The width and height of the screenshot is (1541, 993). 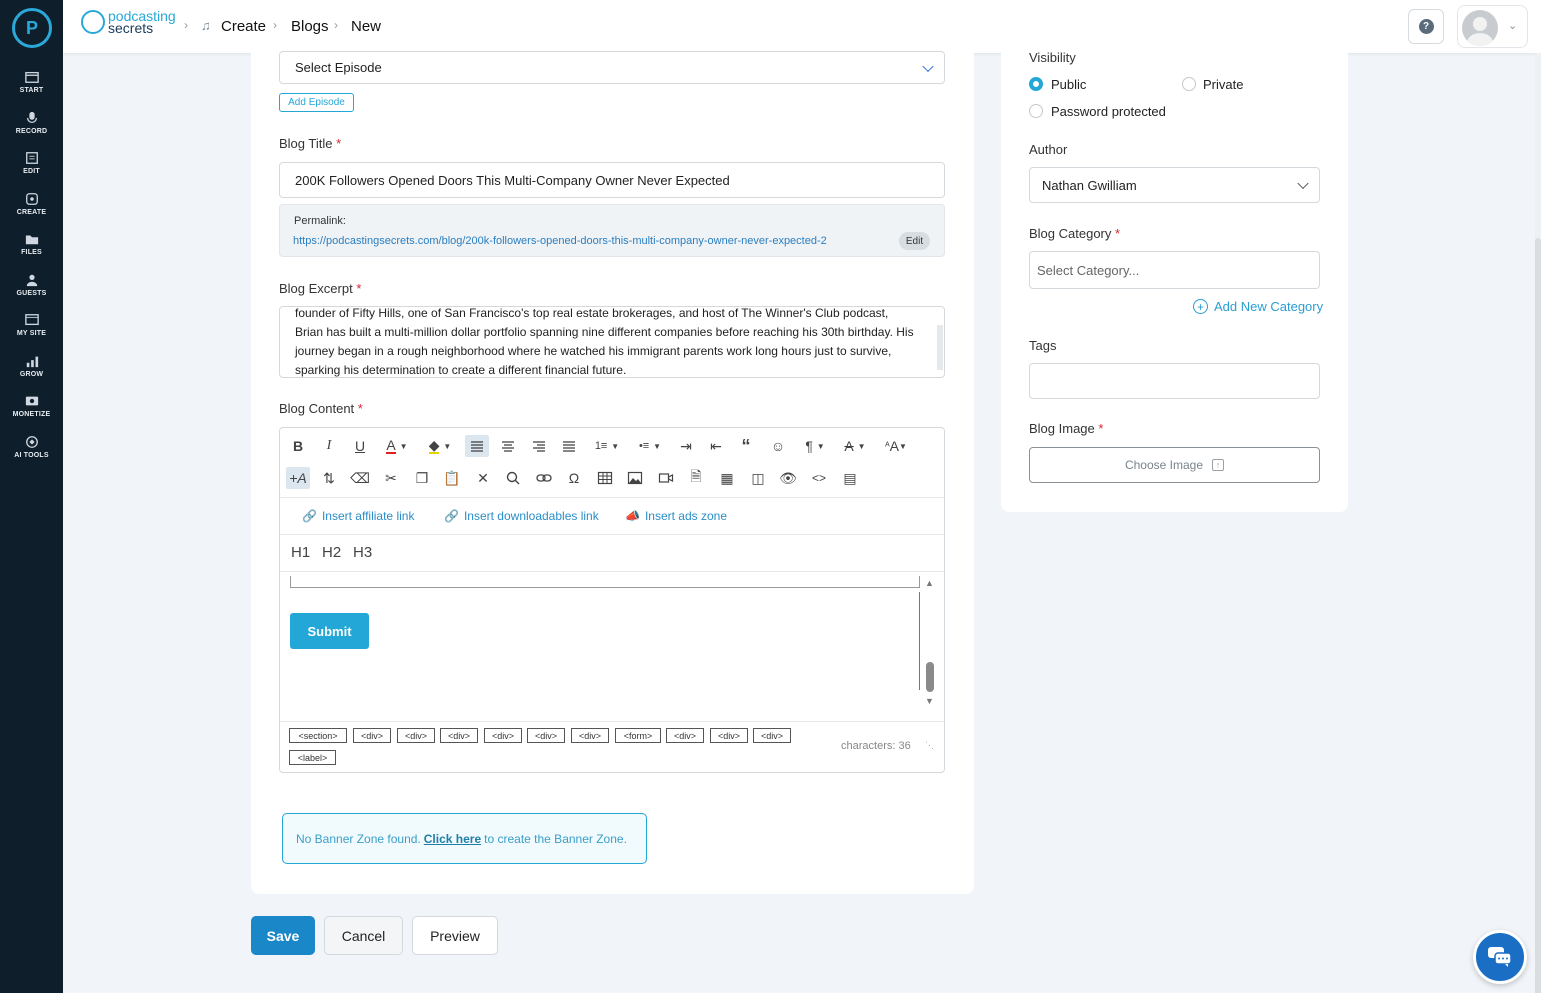 What do you see at coordinates (544, 478) in the screenshot?
I see `link-icon` at bounding box center [544, 478].